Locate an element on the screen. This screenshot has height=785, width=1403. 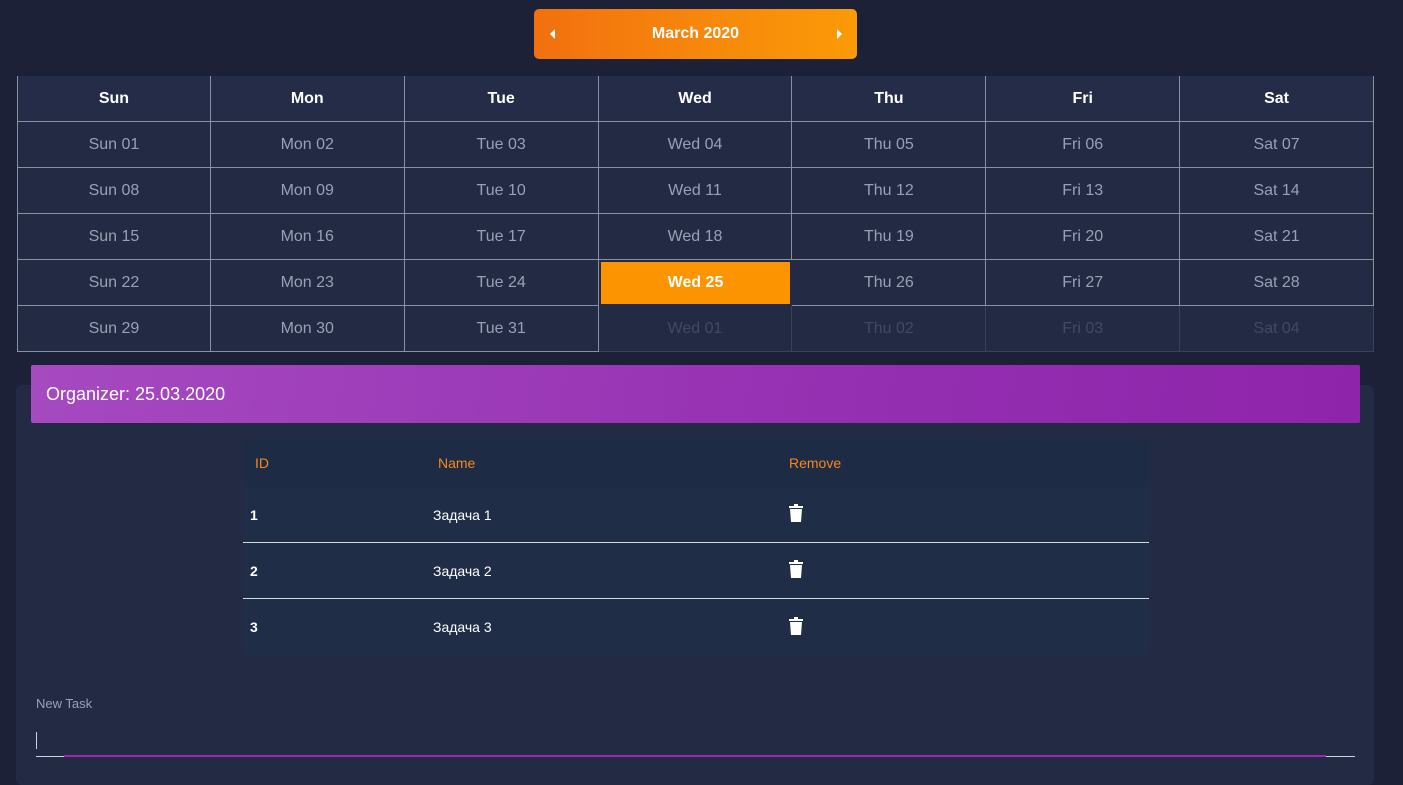
calendar-day: Tue 10 is located at coordinates (501, 191).